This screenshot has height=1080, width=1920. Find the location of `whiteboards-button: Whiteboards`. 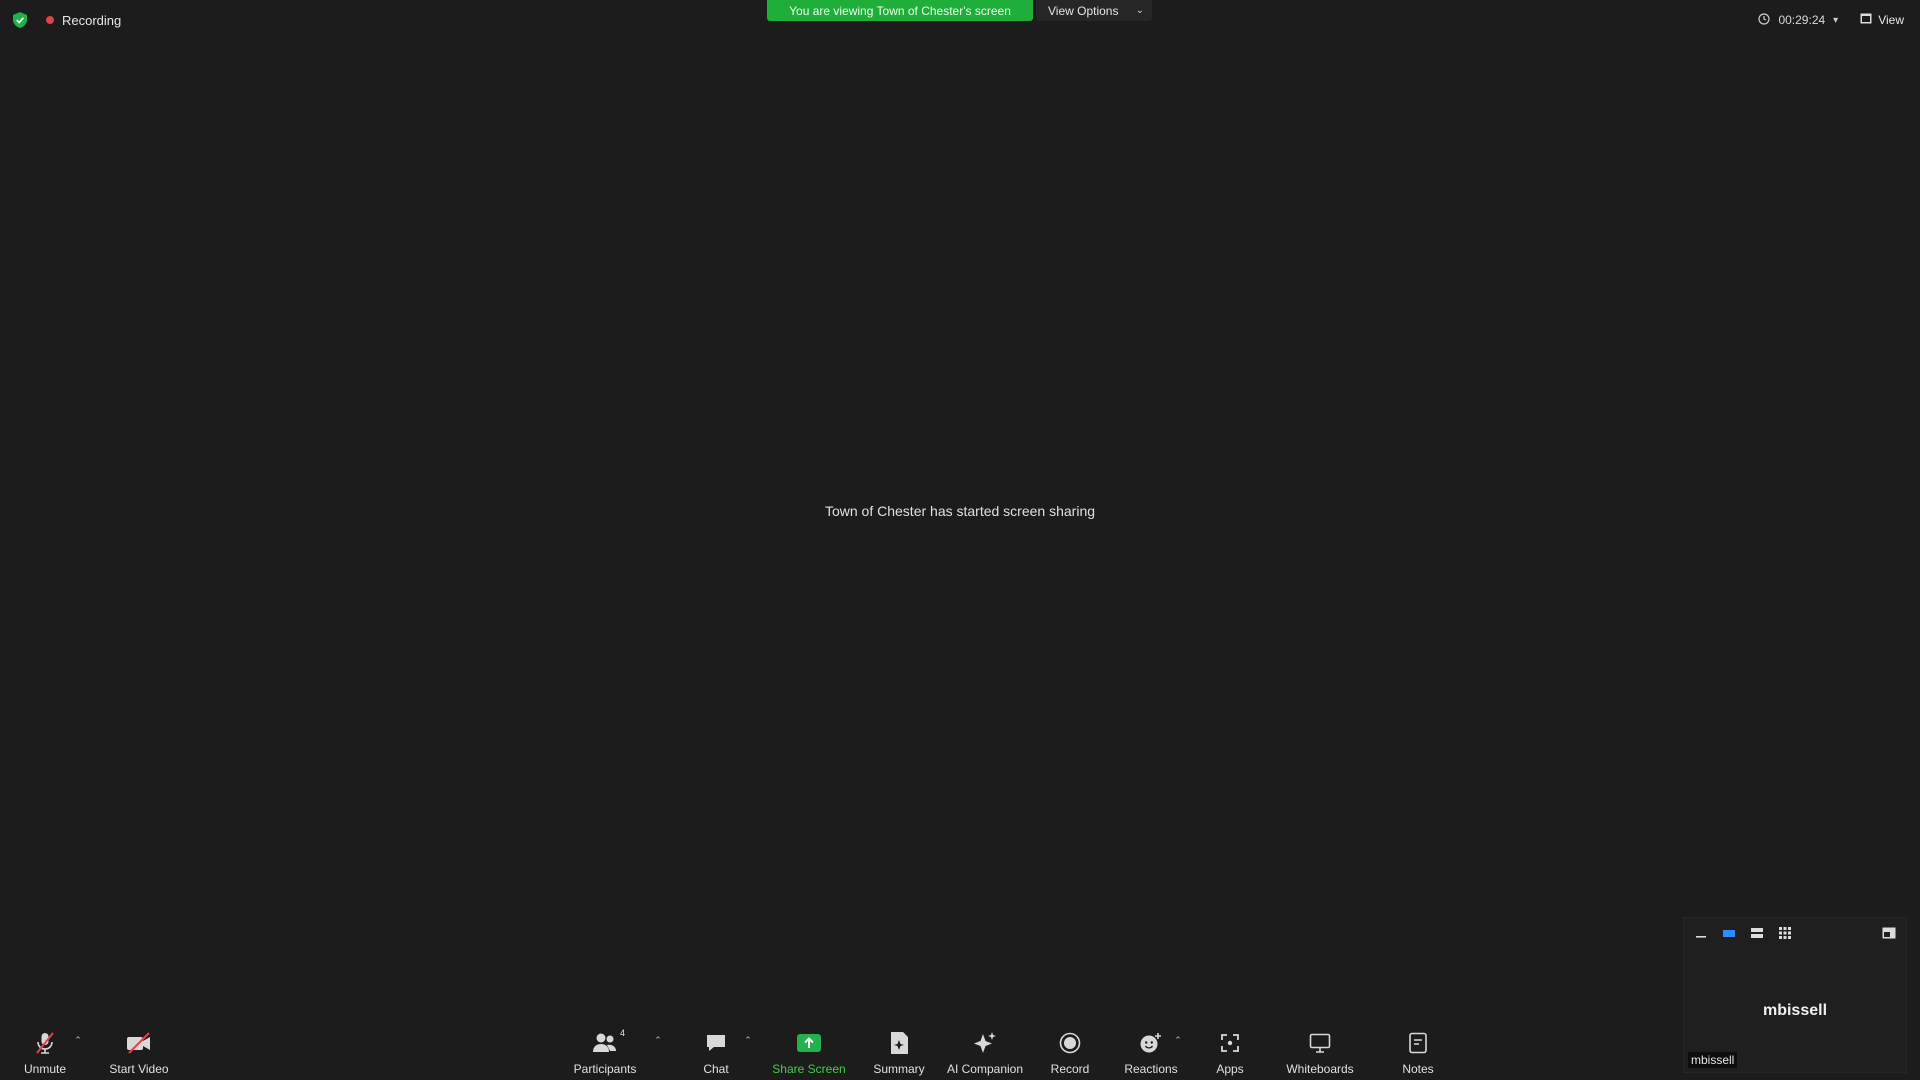

whiteboards-button: Whiteboards is located at coordinates (1320, 1054).